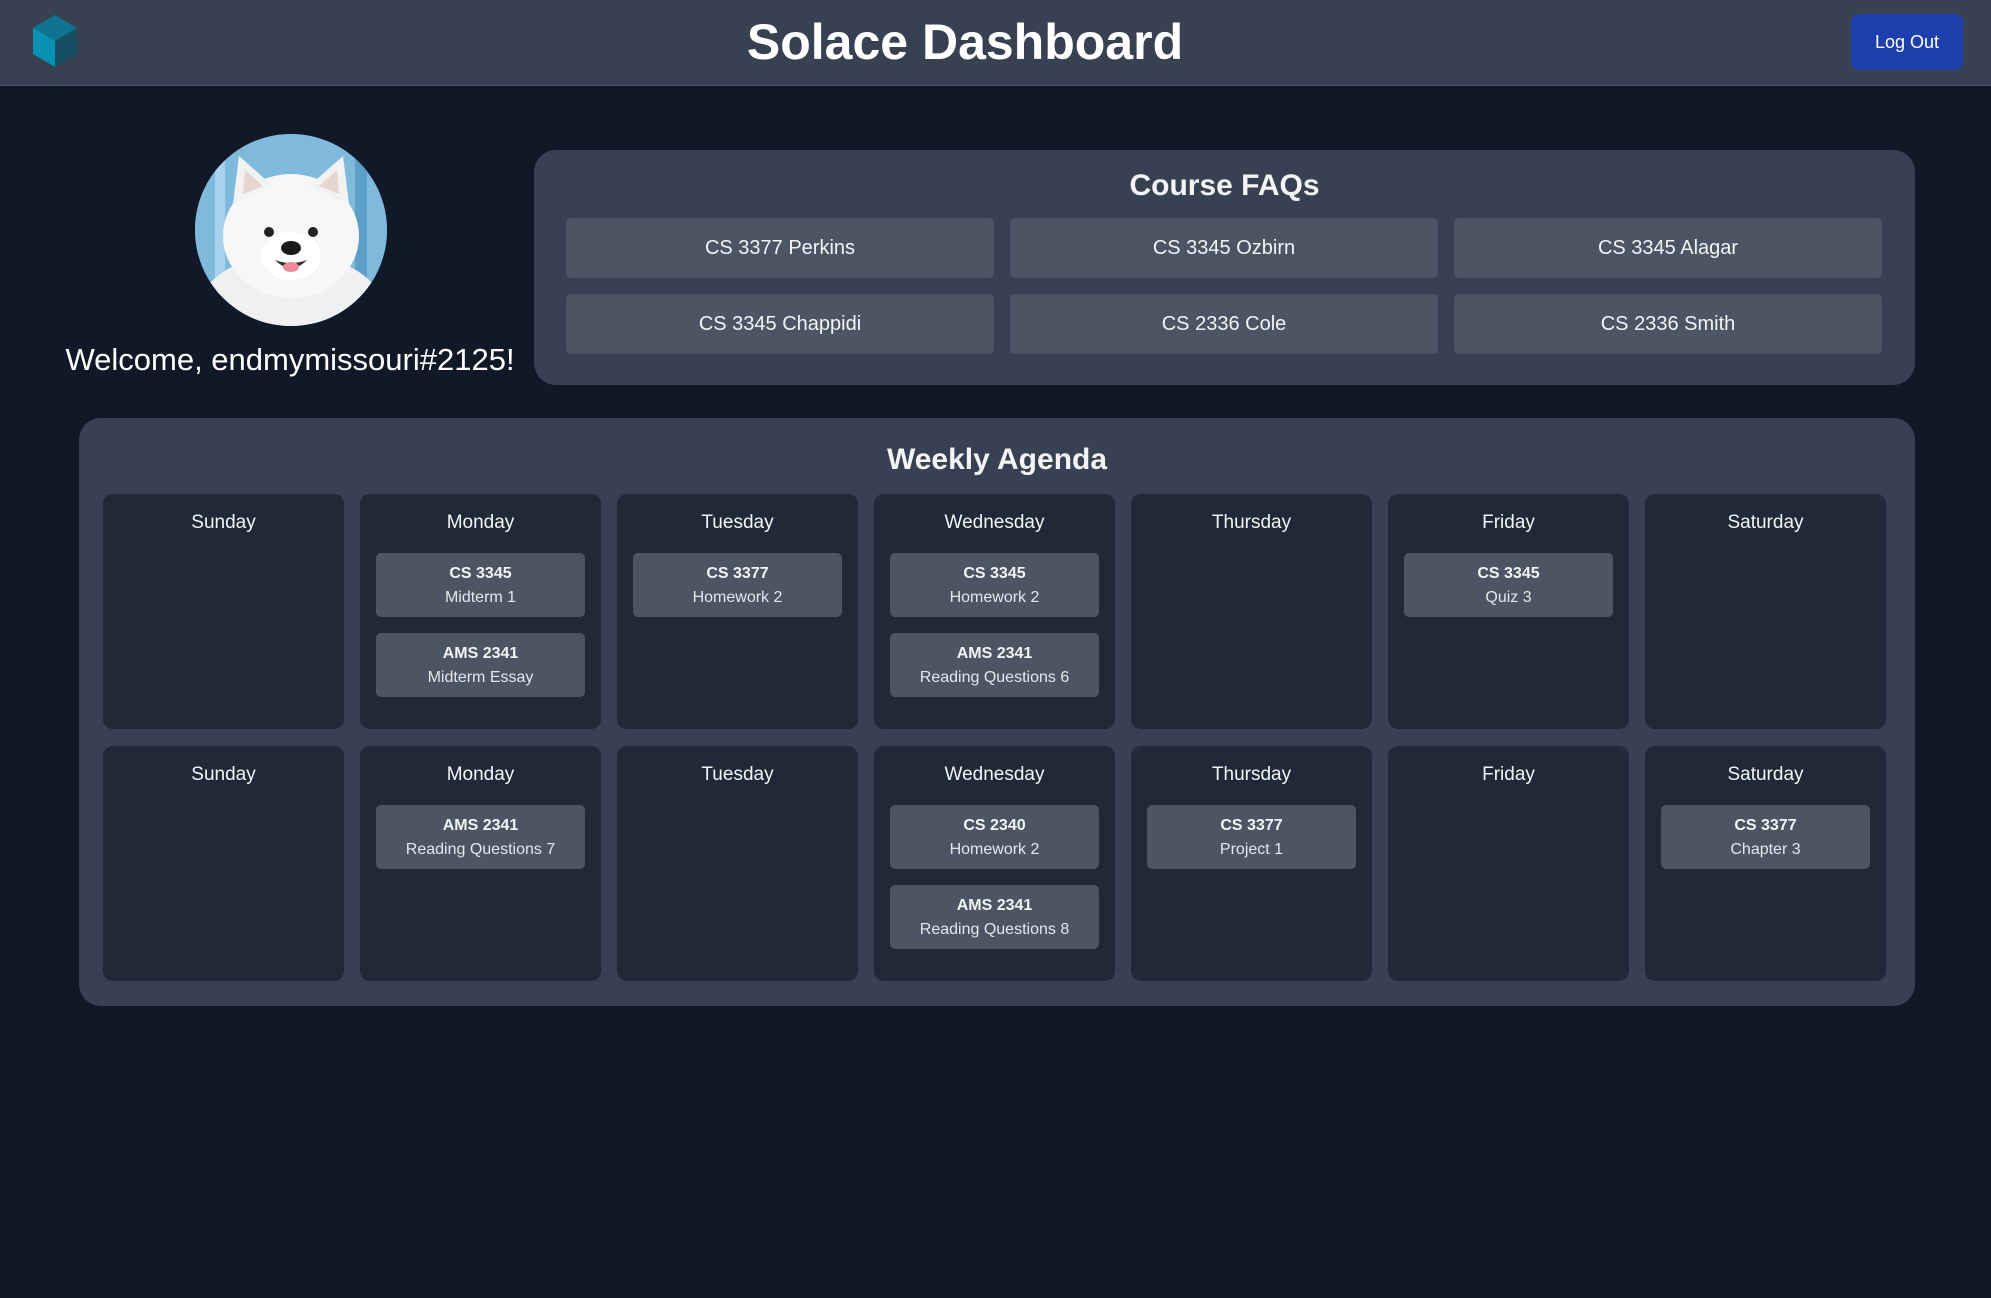  Describe the element at coordinates (1668, 248) in the screenshot. I see `faq-button: CS 3345 Alagar` at that location.